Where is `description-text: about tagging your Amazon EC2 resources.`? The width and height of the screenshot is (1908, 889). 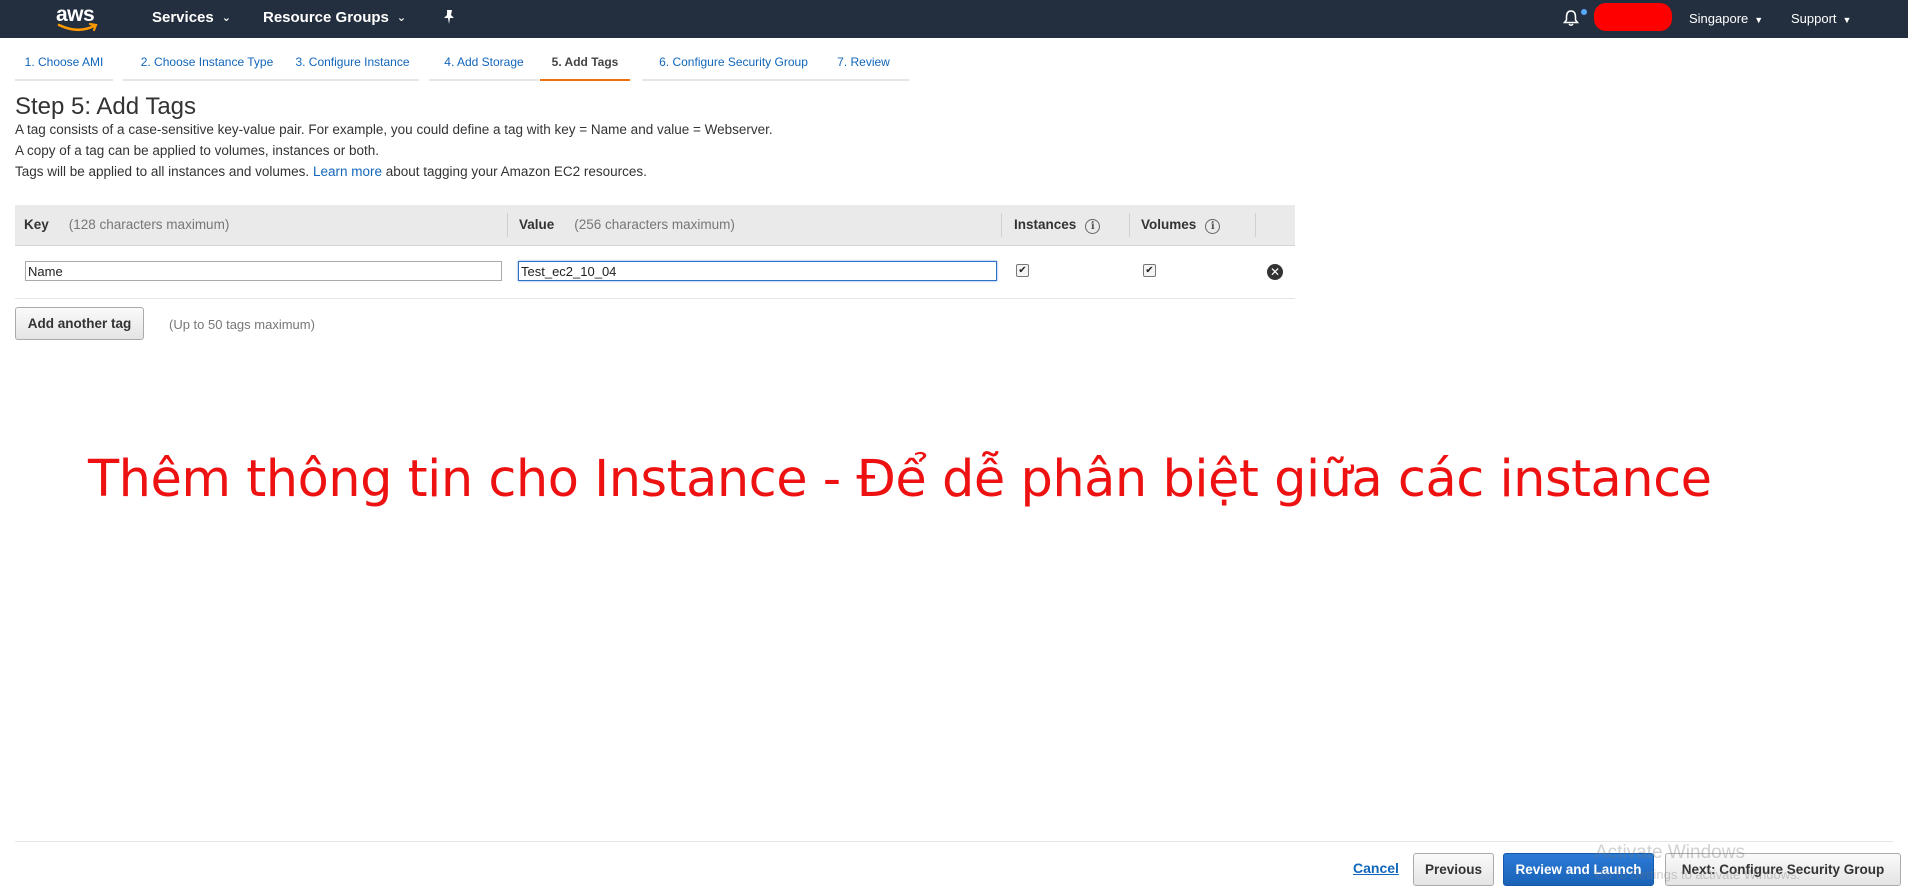
description-text: about tagging your Amazon EC2 resources. is located at coordinates (516, 171).